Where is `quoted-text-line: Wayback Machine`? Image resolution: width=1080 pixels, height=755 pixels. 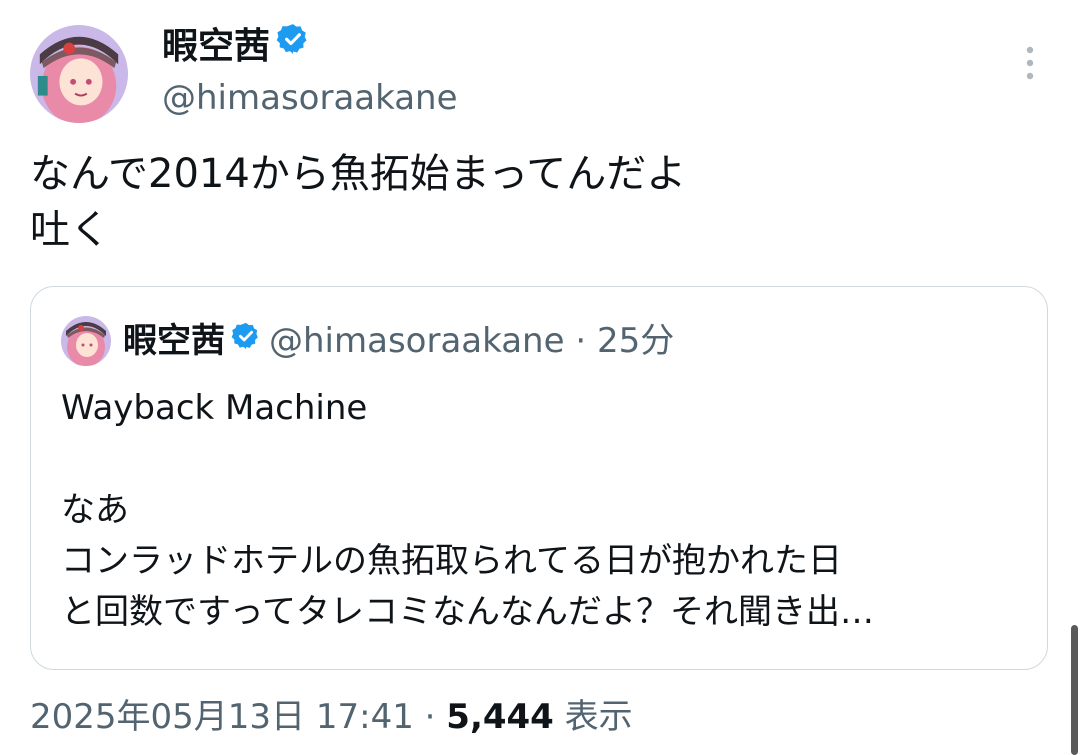 quoted-text-line: Wayback Machine is located at coordinates (214, 408).